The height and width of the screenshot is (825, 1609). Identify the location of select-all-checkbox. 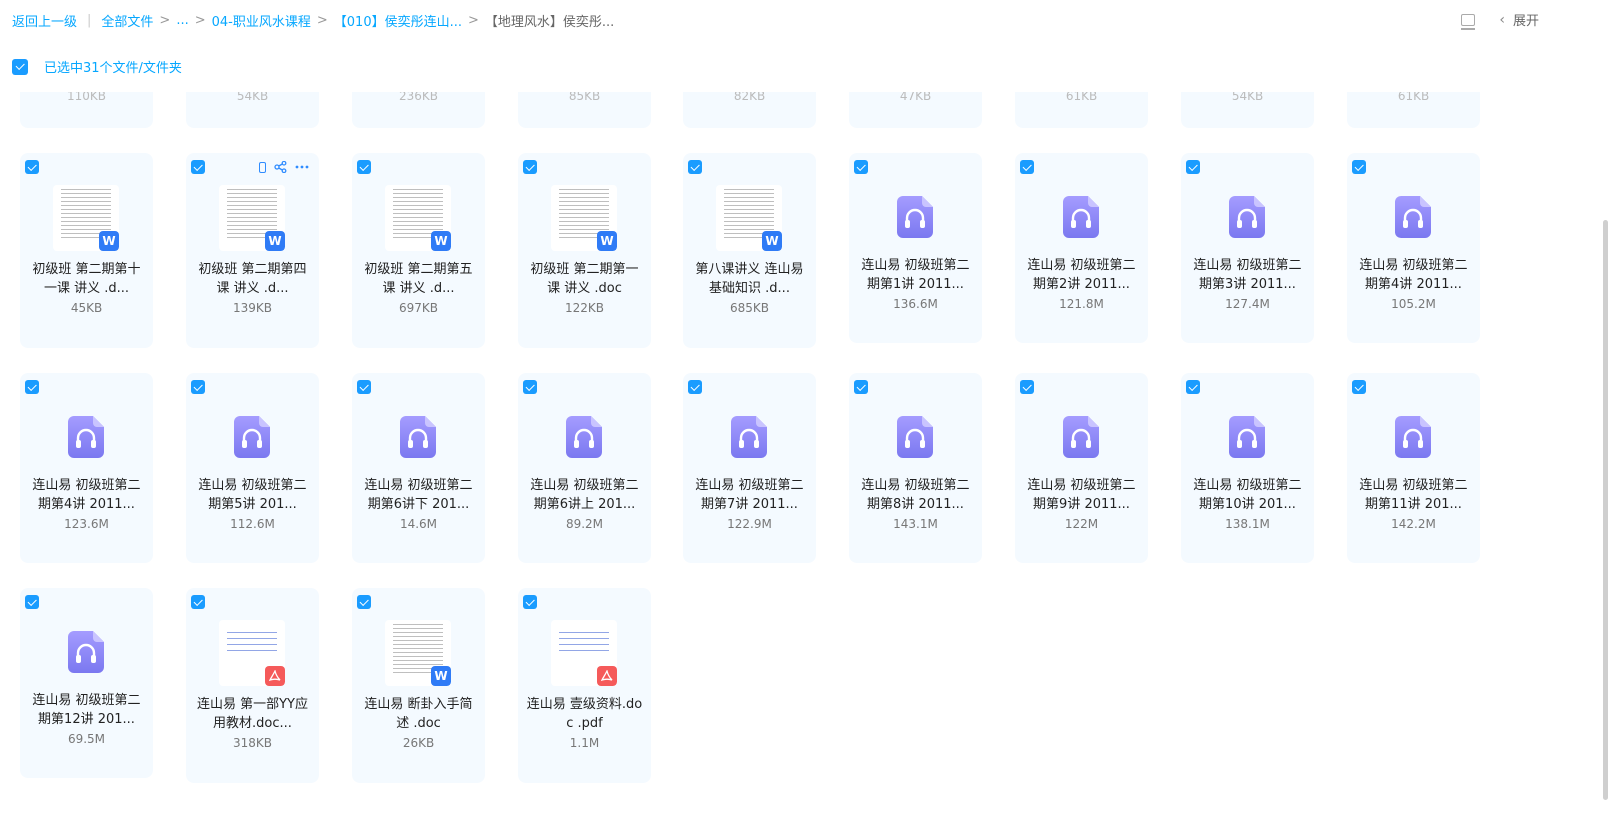
(20, 66).